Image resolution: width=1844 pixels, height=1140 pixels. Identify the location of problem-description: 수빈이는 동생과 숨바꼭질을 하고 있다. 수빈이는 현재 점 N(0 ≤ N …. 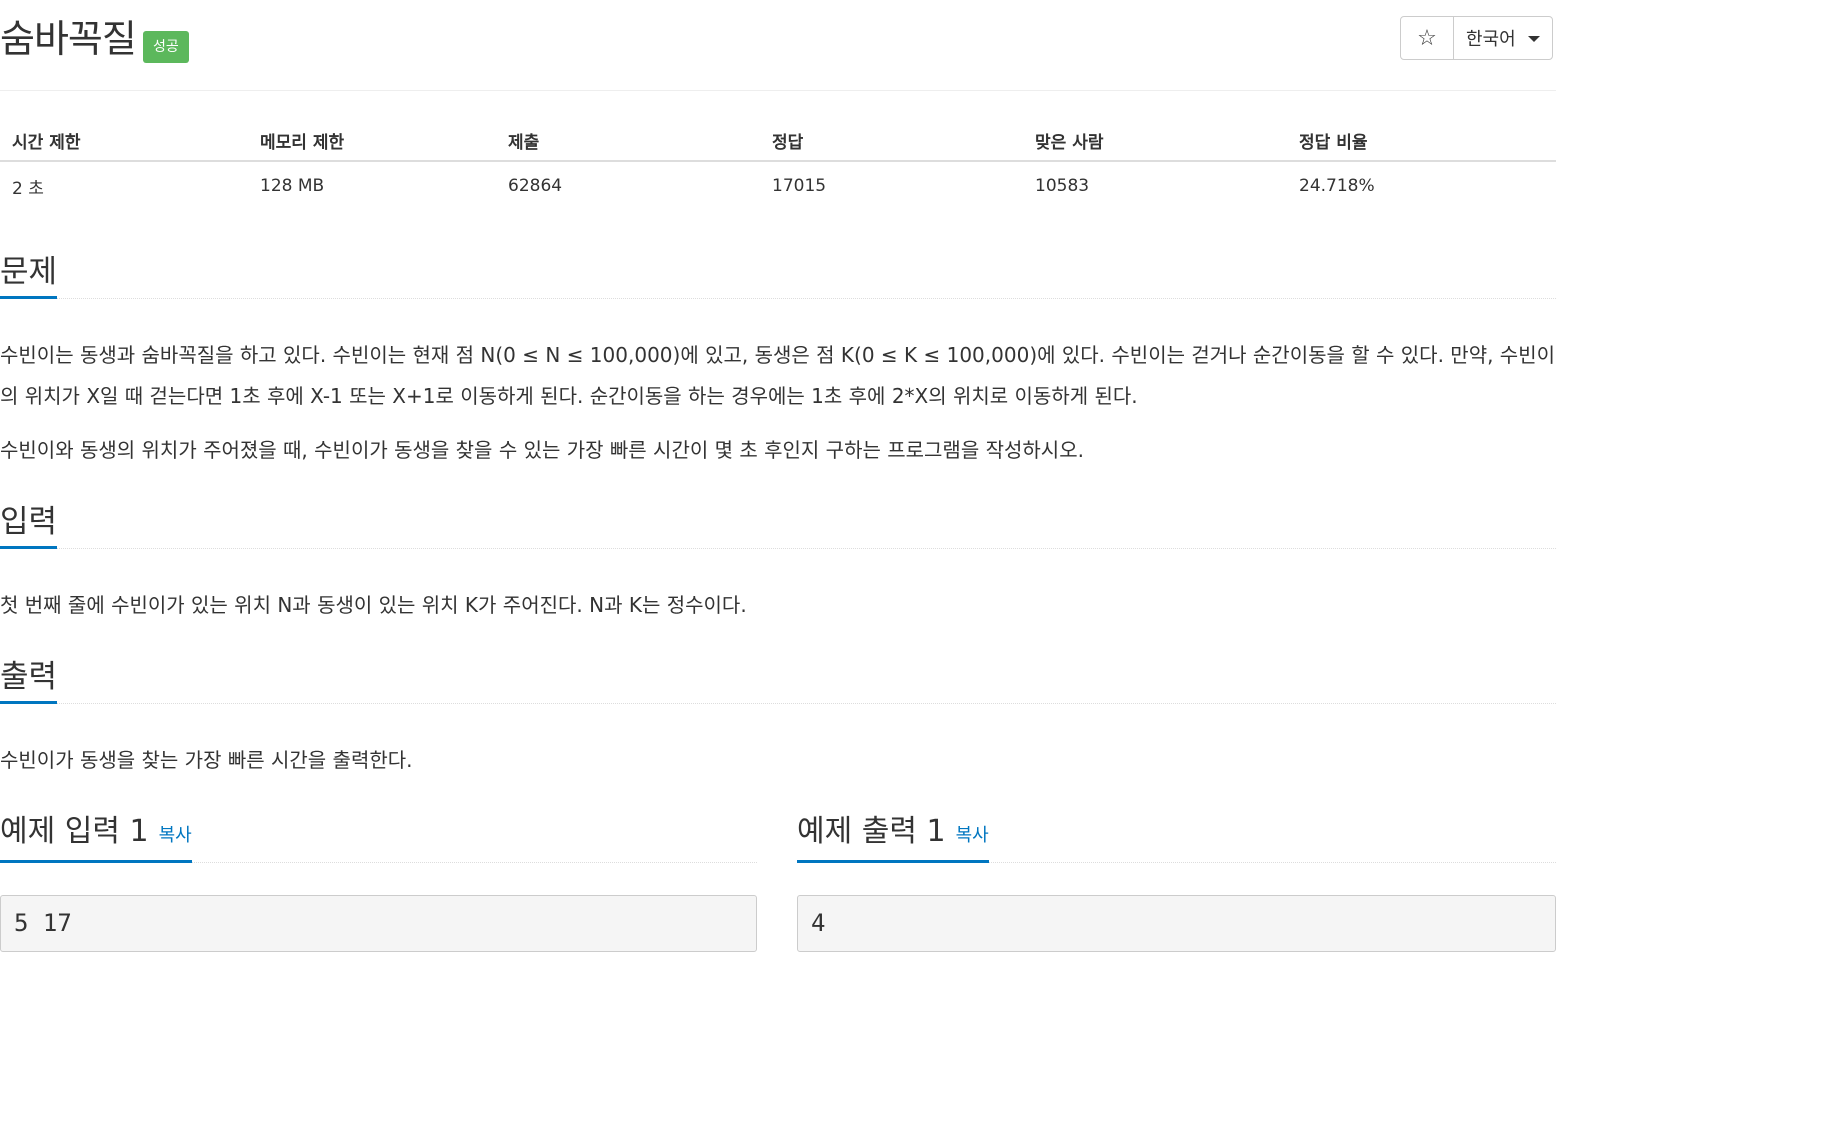
(778, 375).